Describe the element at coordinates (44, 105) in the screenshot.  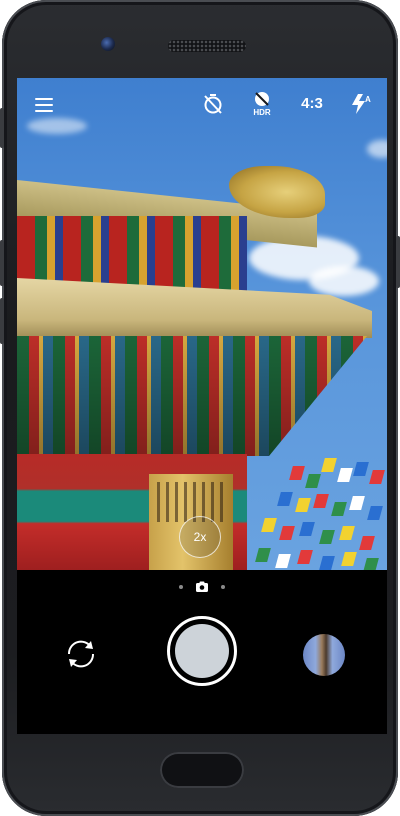
I see `menu-icon` at that location.